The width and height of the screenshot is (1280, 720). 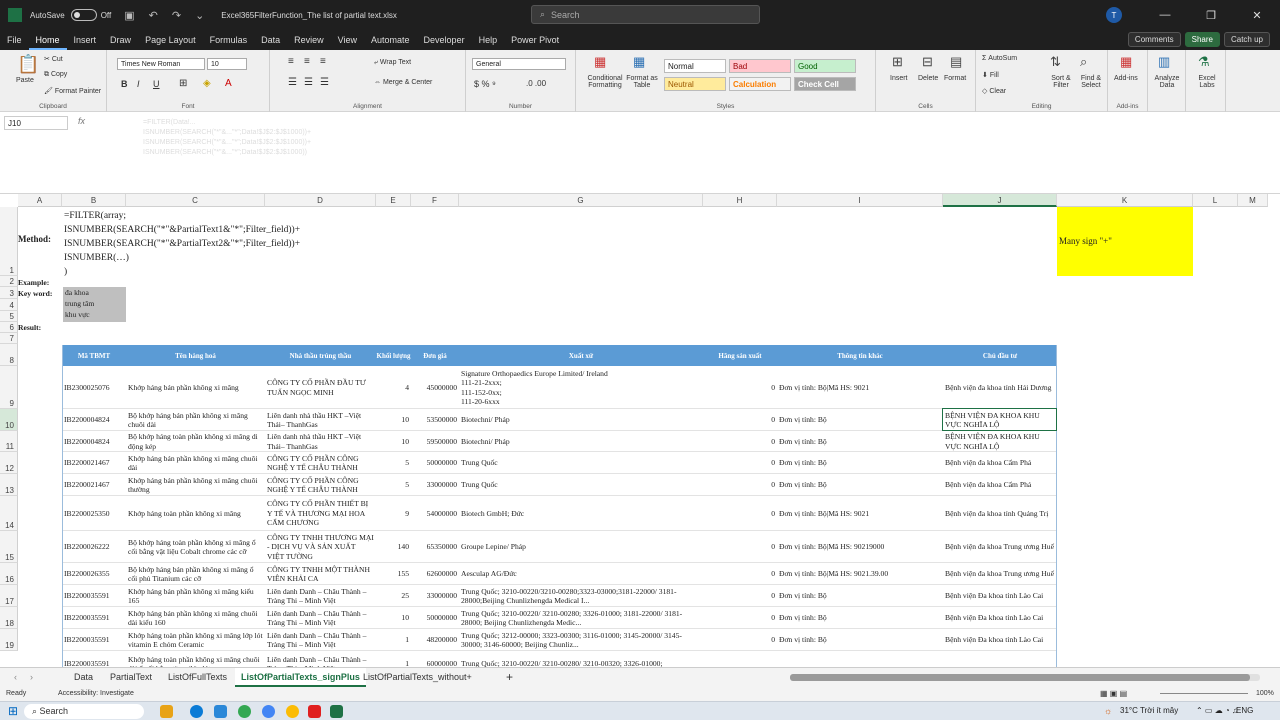 What do you see at coordinates (131, 677) in the screenshot?
I see `sheet-tab-partialtext: PartialText` at bounding box center [131, 677].